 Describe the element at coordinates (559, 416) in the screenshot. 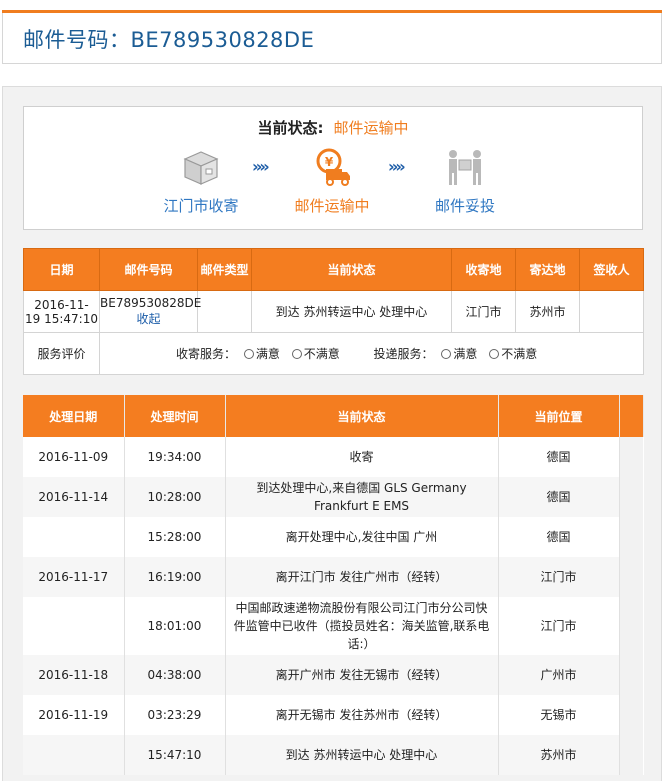

I see `col-current-location: 当前位置` at that location.